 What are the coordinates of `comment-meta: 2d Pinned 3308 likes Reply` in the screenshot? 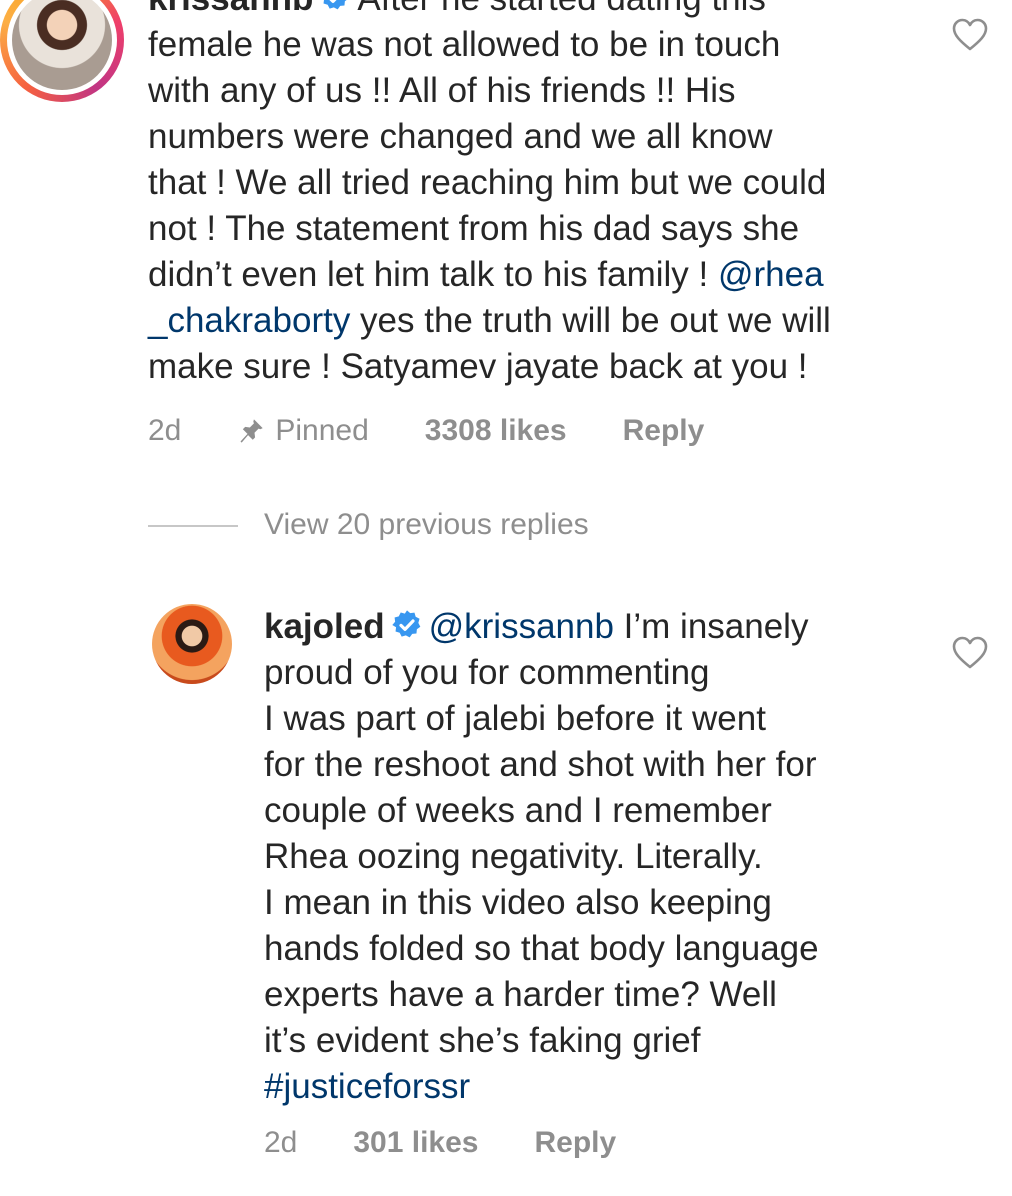 It's located at (426, 431).